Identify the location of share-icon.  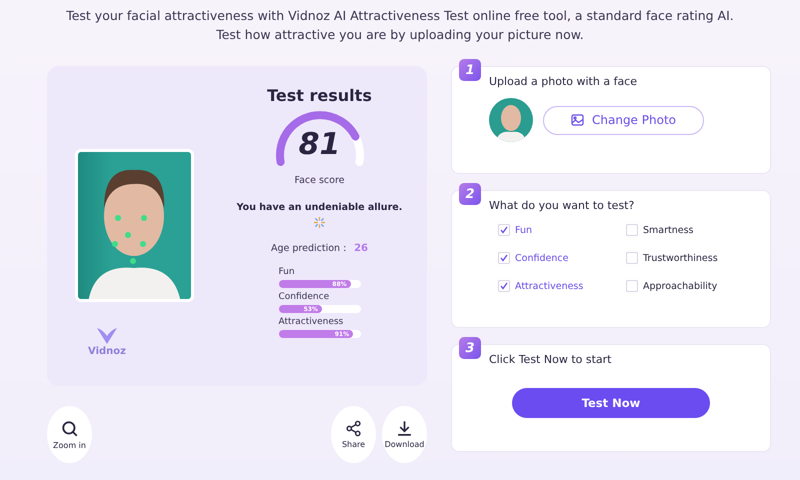
(353, 428).